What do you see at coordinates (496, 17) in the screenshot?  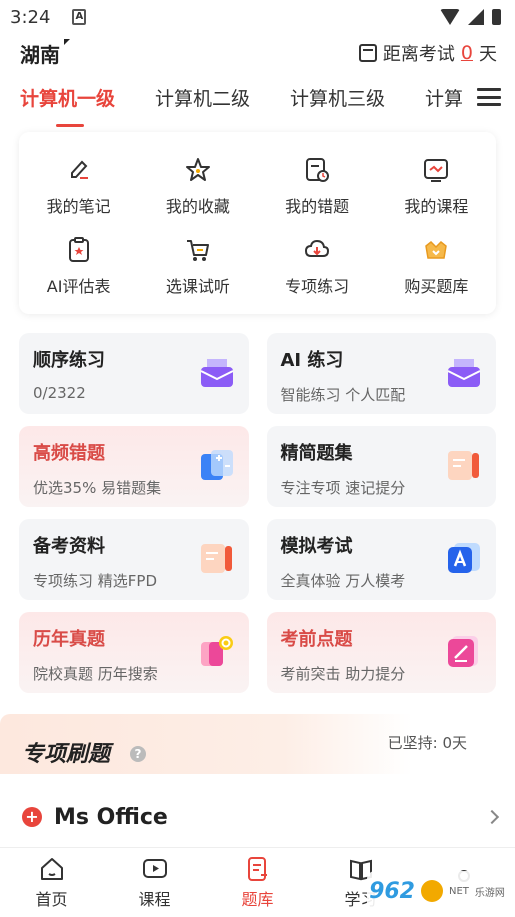 I see `battery-icon` at bounding box center [496, 17].